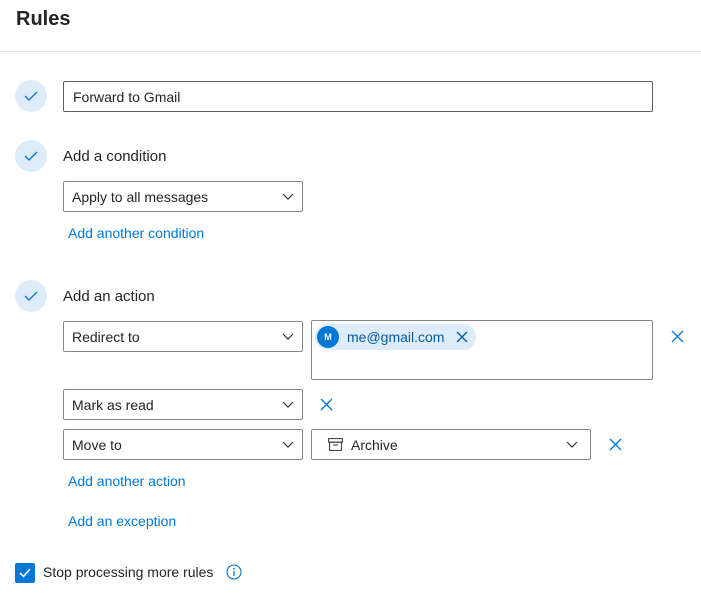 Image resolution: width=701 pixels, height=609 pixels. Describe the element at coordinates (136, 233) in the screenshot. I see `add-another-condition-link: Add another condition` at that location.